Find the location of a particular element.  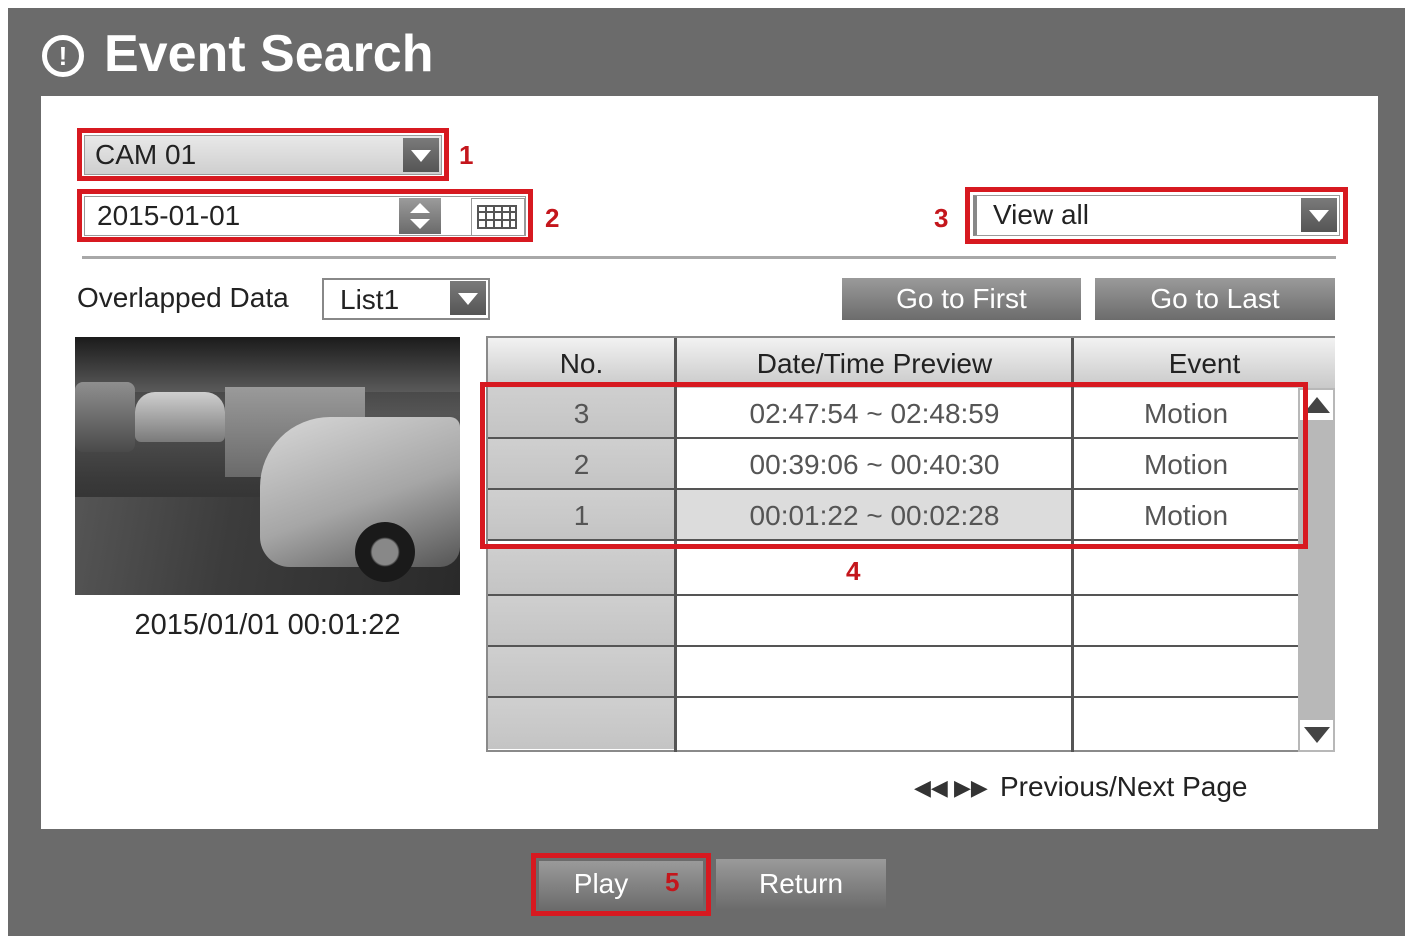

previous-next-page-icon: ◀◀ ▶▶ is located at coordinates (951, 788).